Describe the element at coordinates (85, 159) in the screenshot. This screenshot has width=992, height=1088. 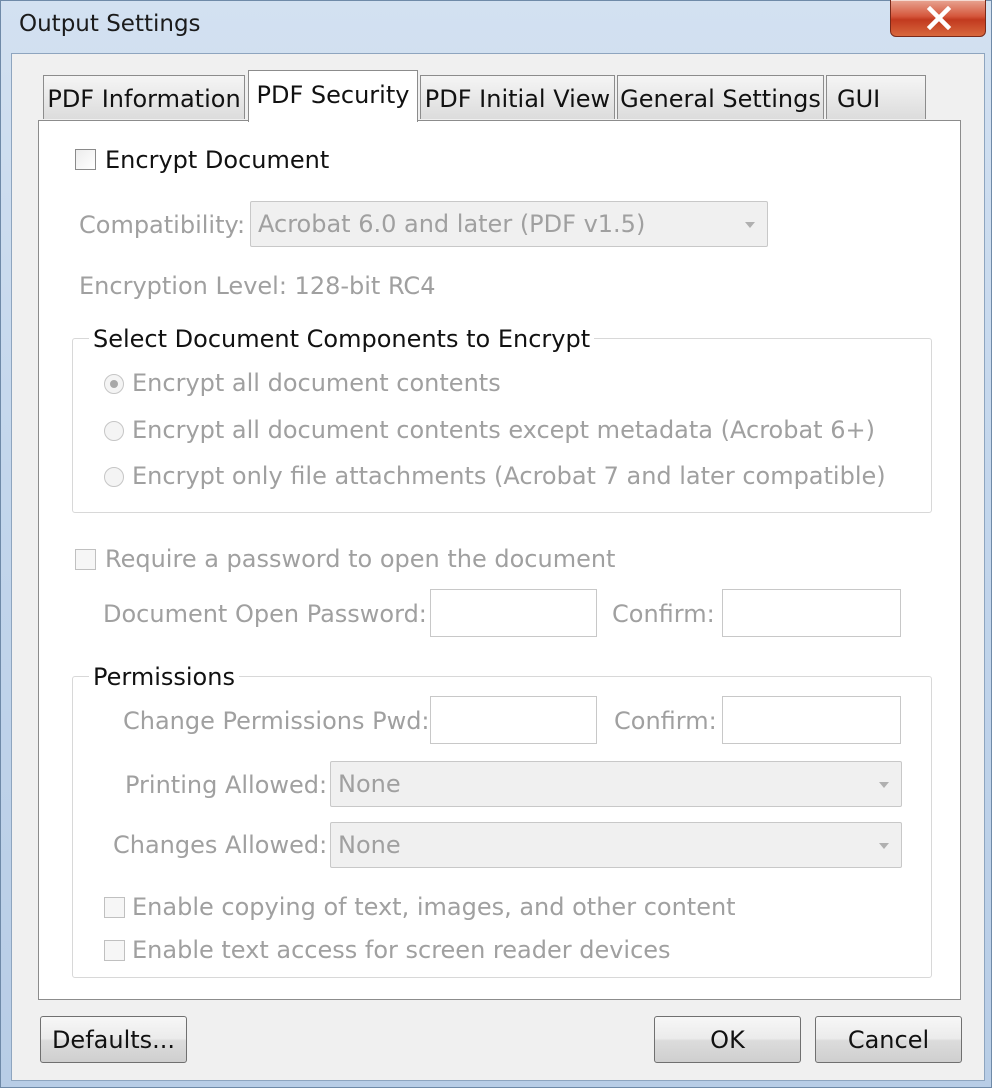
I see `encrypt-document-checkbox` at that location.